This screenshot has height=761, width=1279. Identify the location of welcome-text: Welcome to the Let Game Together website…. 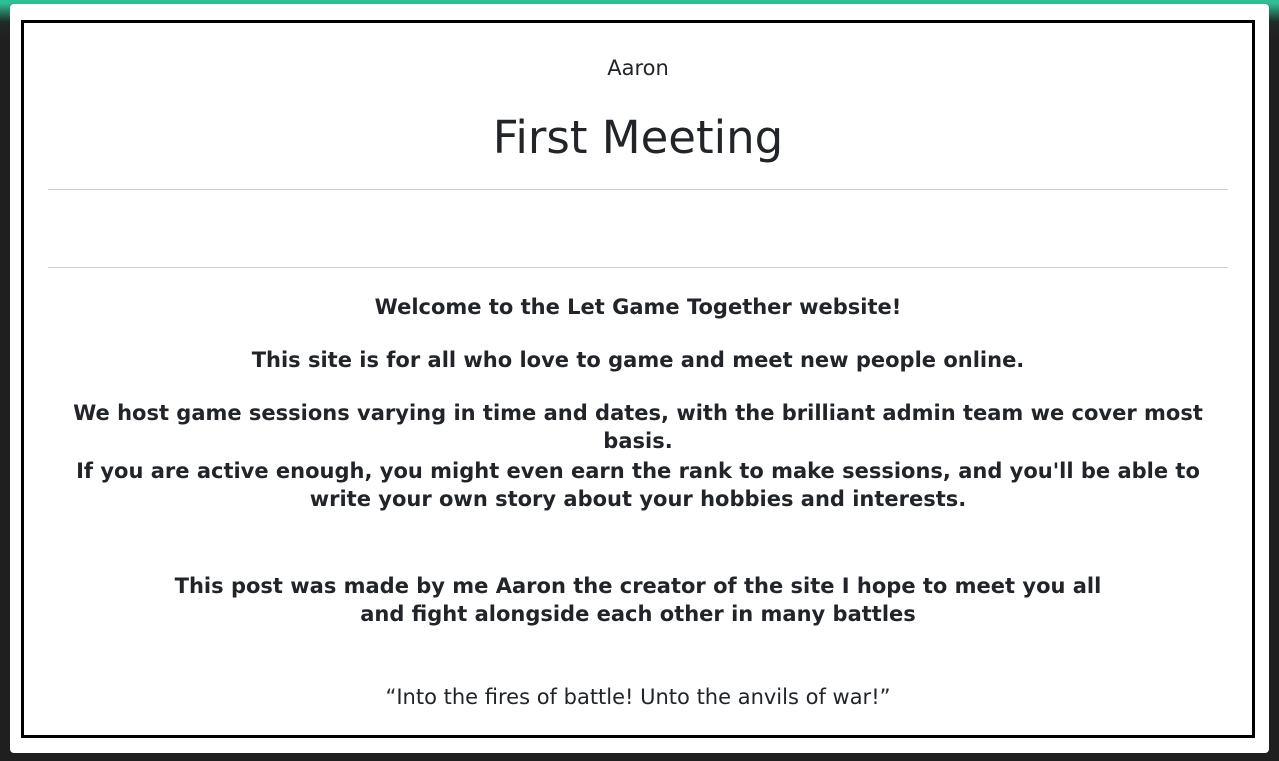
(638, 307).